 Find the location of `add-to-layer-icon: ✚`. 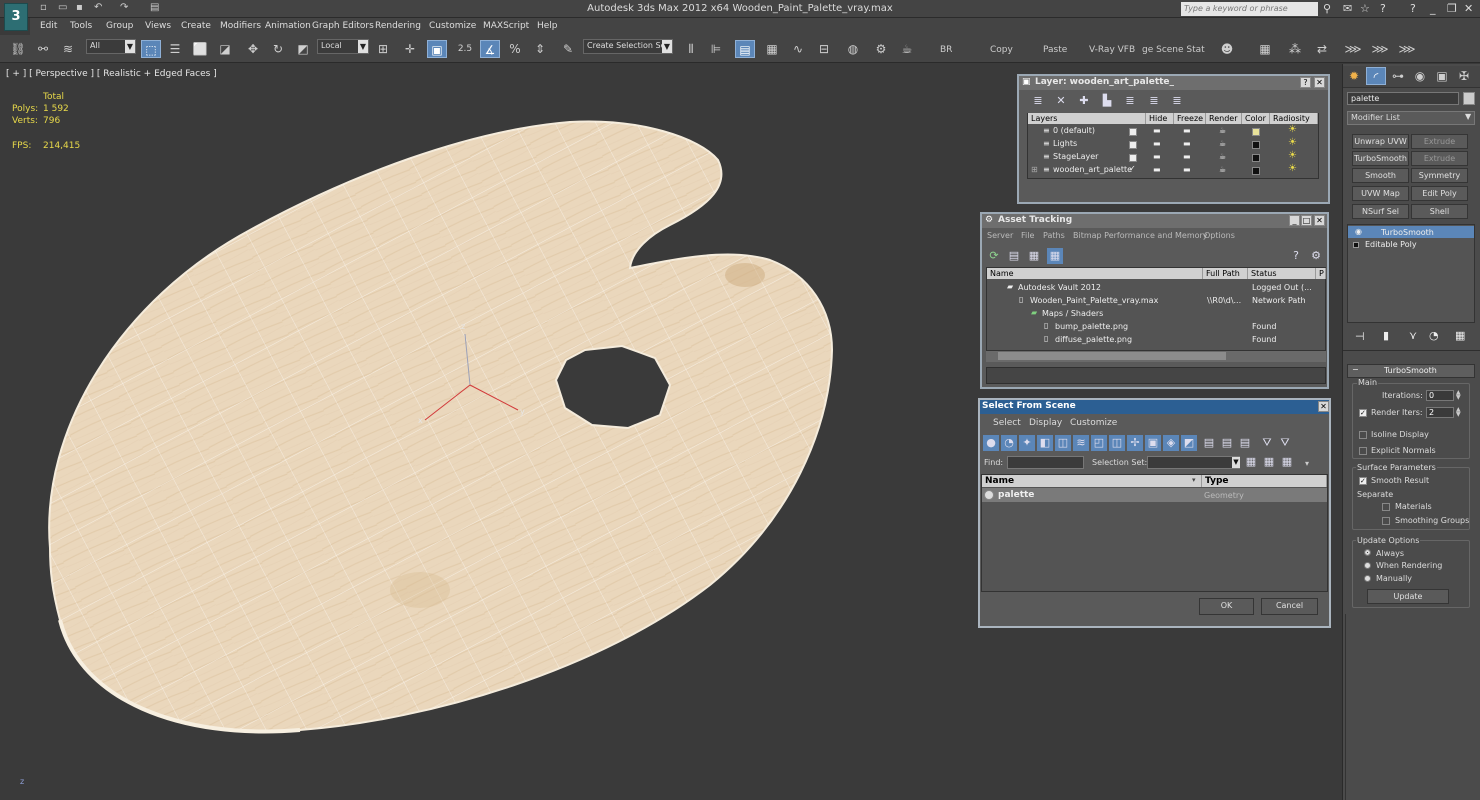

add-to-layer-icon: ✚ is located at coordinates (1084, 101).